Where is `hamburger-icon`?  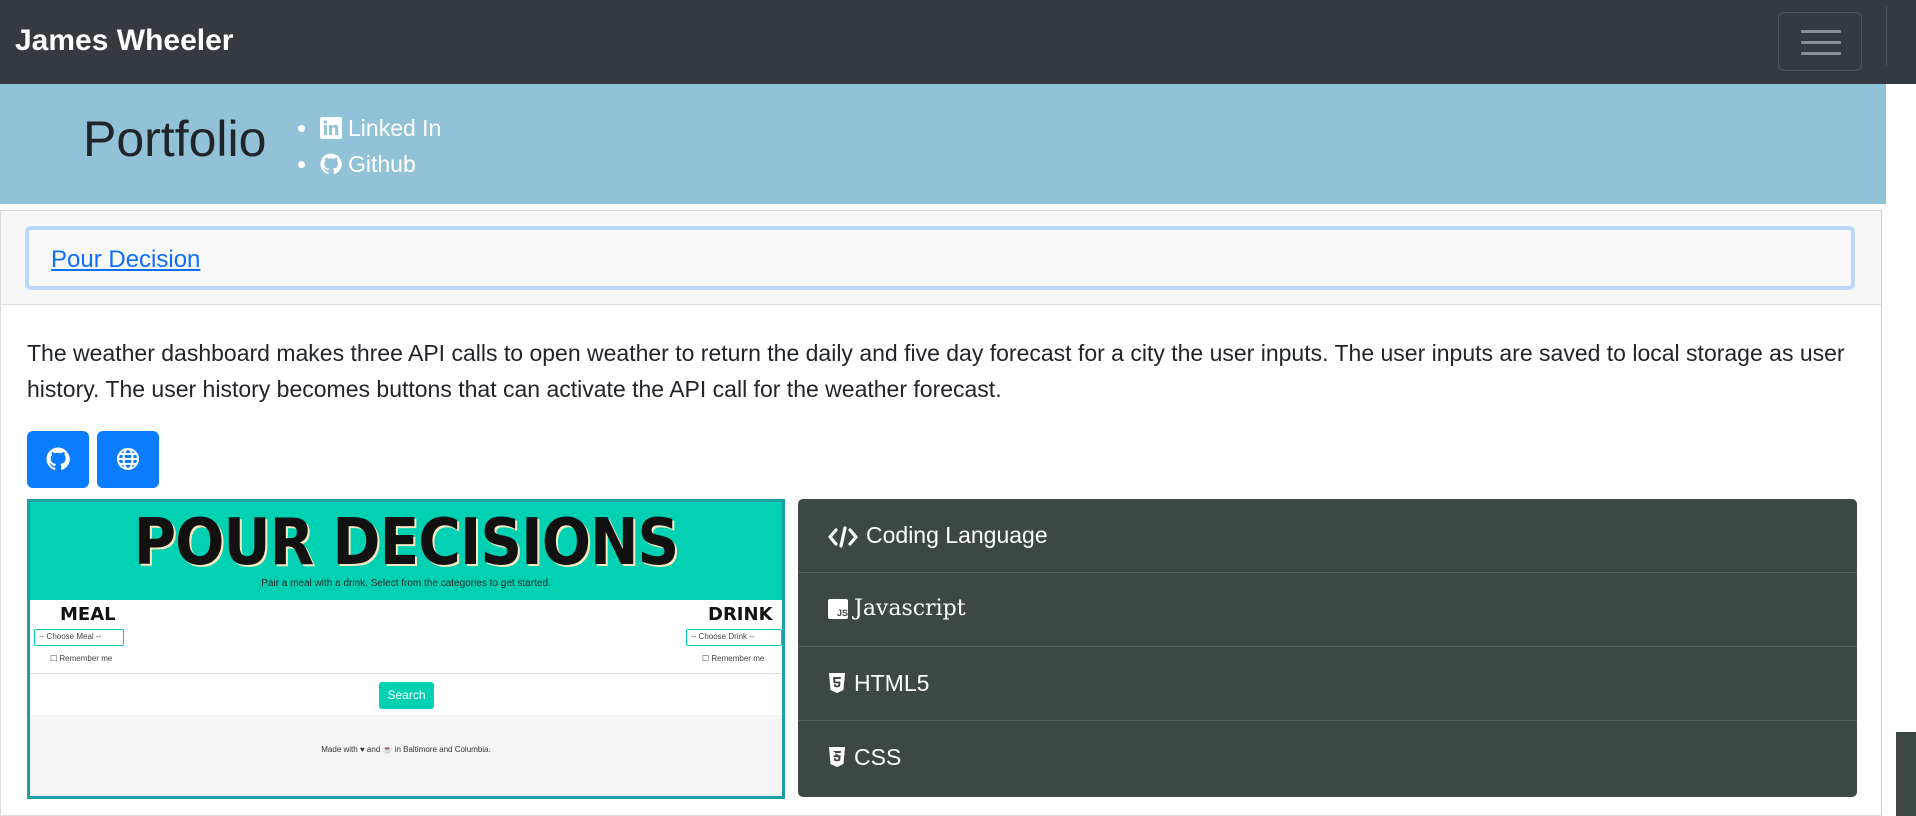 hamburger-icon is located at coordinates (1821, 31).